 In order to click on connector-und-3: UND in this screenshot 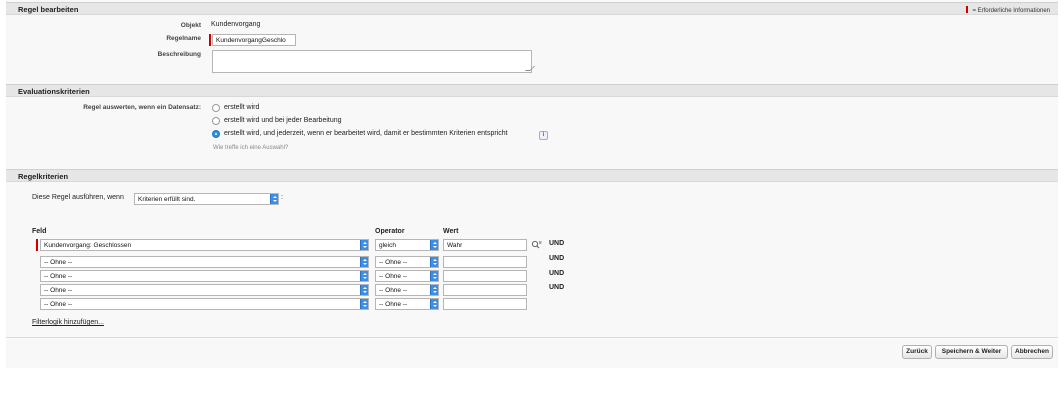, I will do `click(557, 273)`.